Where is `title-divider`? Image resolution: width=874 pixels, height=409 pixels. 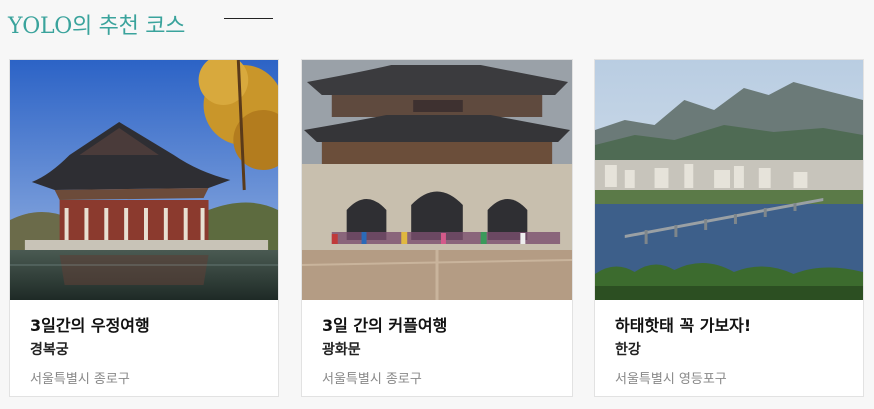
title-divider is located at coordinates (248, 18).